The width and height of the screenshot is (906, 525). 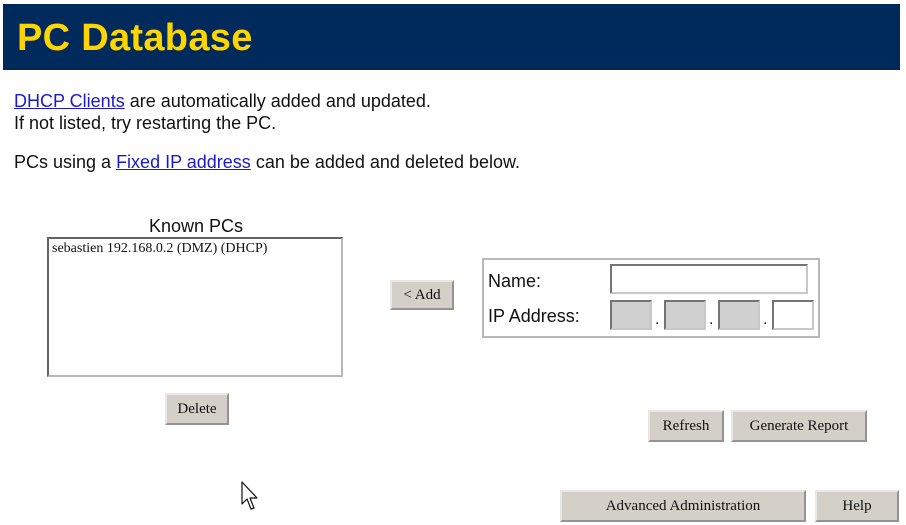 What do you see at coordinates (683, 506) in the screenshot?
I see `advanced-administration-button: Advanced Administration` at bounding box center [683, 506].